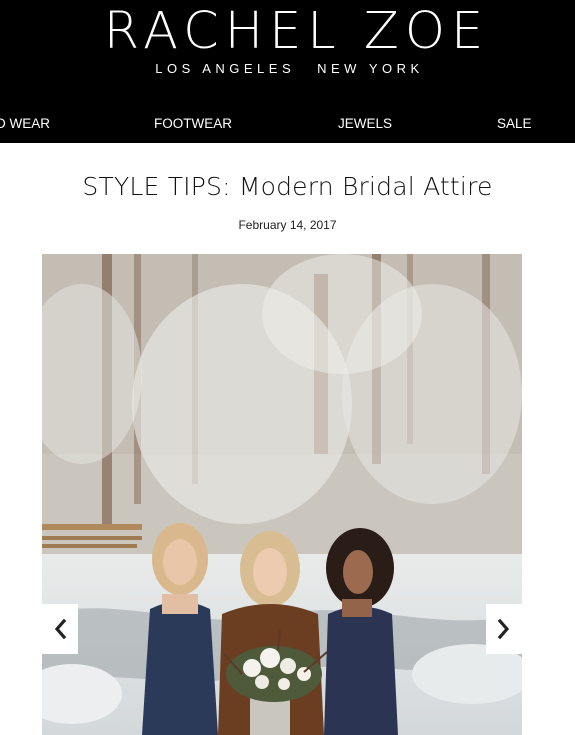 This screenshot has width=575, height=735. Describe the element at coordinates (225, 68) in the screenshot. I see `tagline-city-la: LOS ANGELES` at that location.